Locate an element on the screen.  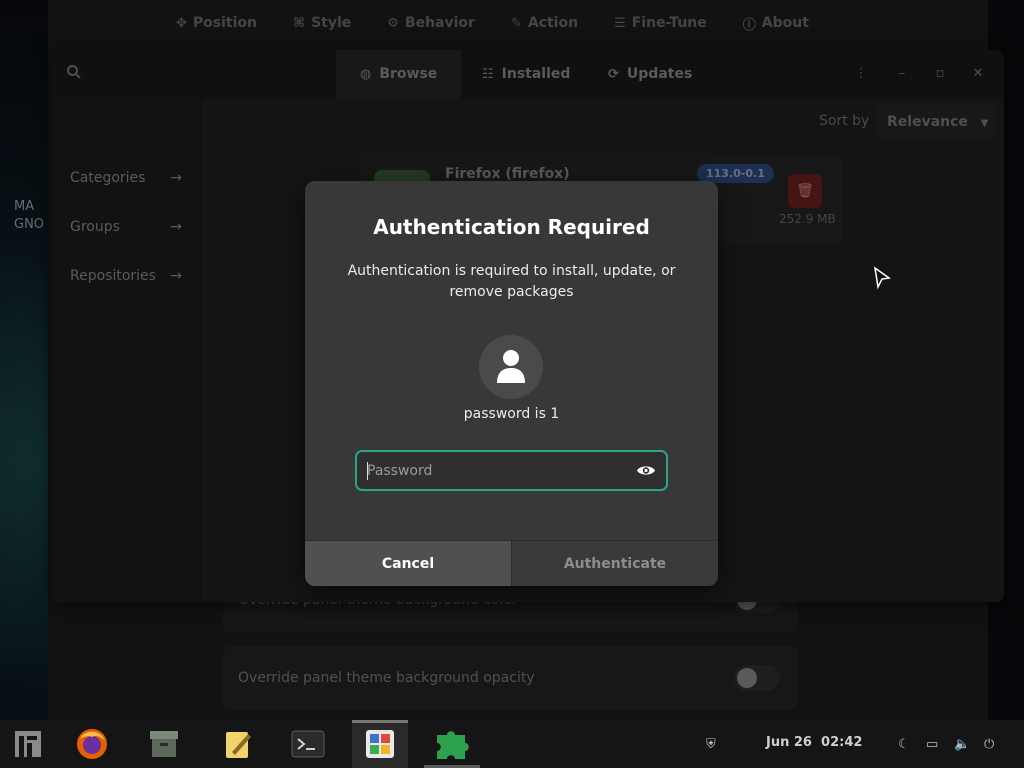
terminal-icon is located at coordinates (308, 744).